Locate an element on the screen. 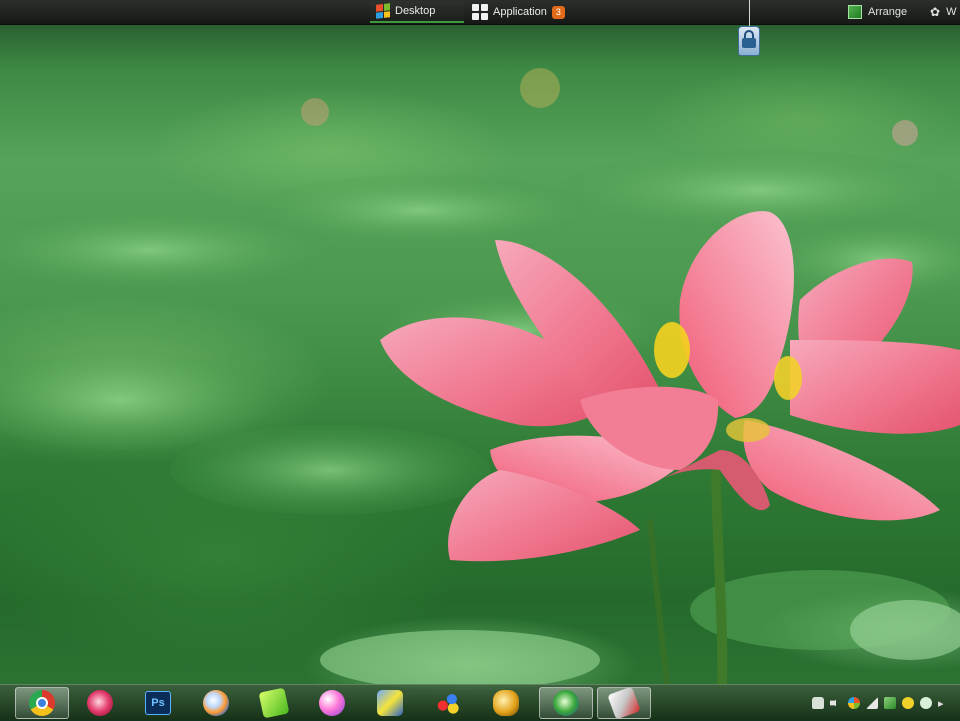  tab-desktop: Desktop is located at coordinates (417, 12).